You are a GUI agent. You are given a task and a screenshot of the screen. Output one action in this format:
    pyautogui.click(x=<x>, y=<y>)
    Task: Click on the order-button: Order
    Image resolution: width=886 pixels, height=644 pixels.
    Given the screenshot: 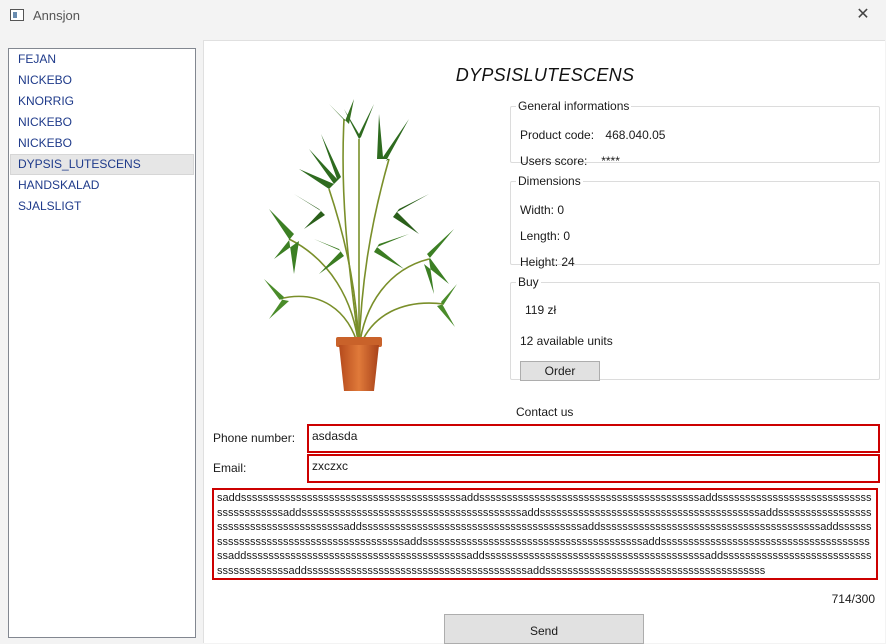 What is the action you would take?
    pyautogui.click(x=560, y=371)
    